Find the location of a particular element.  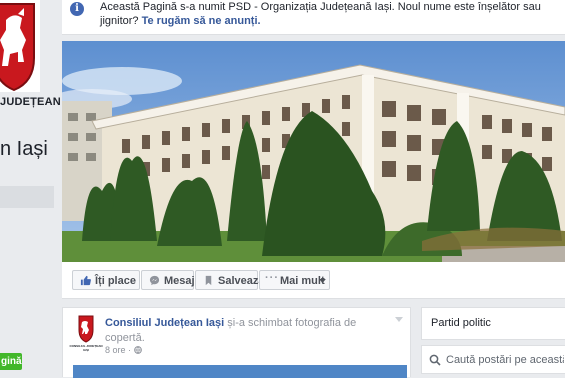

page-badge-label: gină is located at coordinates (11, 361).